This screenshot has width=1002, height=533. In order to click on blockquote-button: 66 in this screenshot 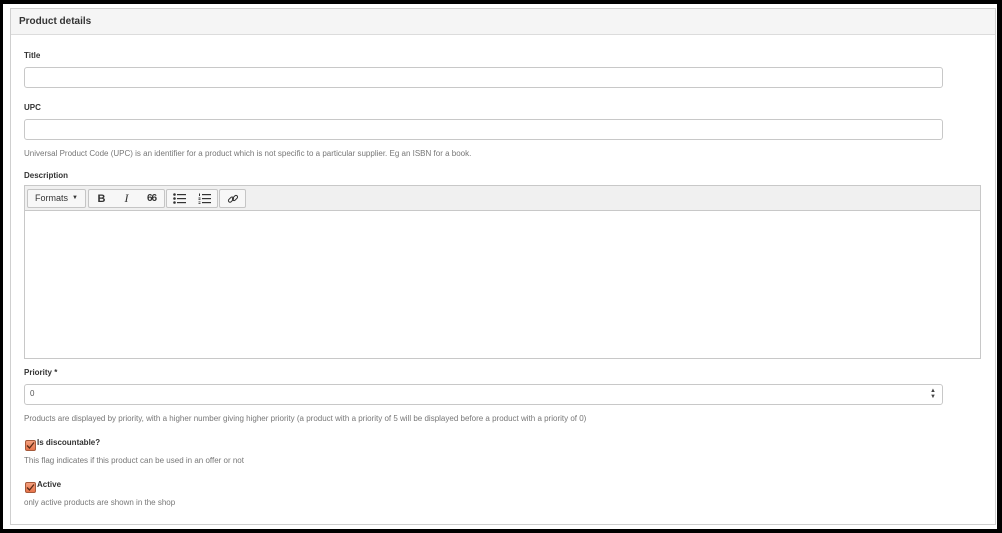, I will do `click(151, 198)`.